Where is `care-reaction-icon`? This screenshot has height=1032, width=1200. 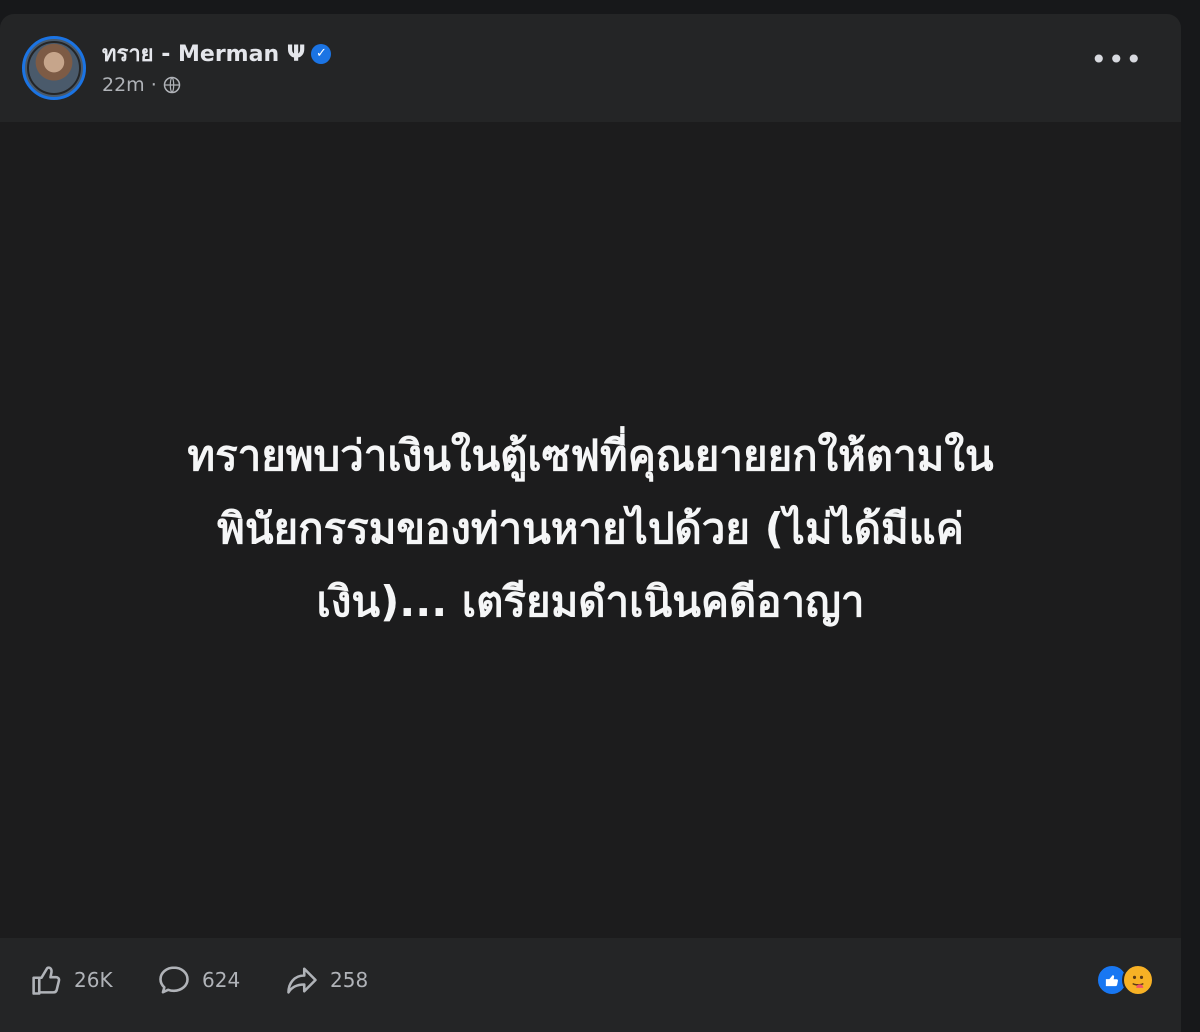 care-reaction-icon is located at coordinates (1138, 980).